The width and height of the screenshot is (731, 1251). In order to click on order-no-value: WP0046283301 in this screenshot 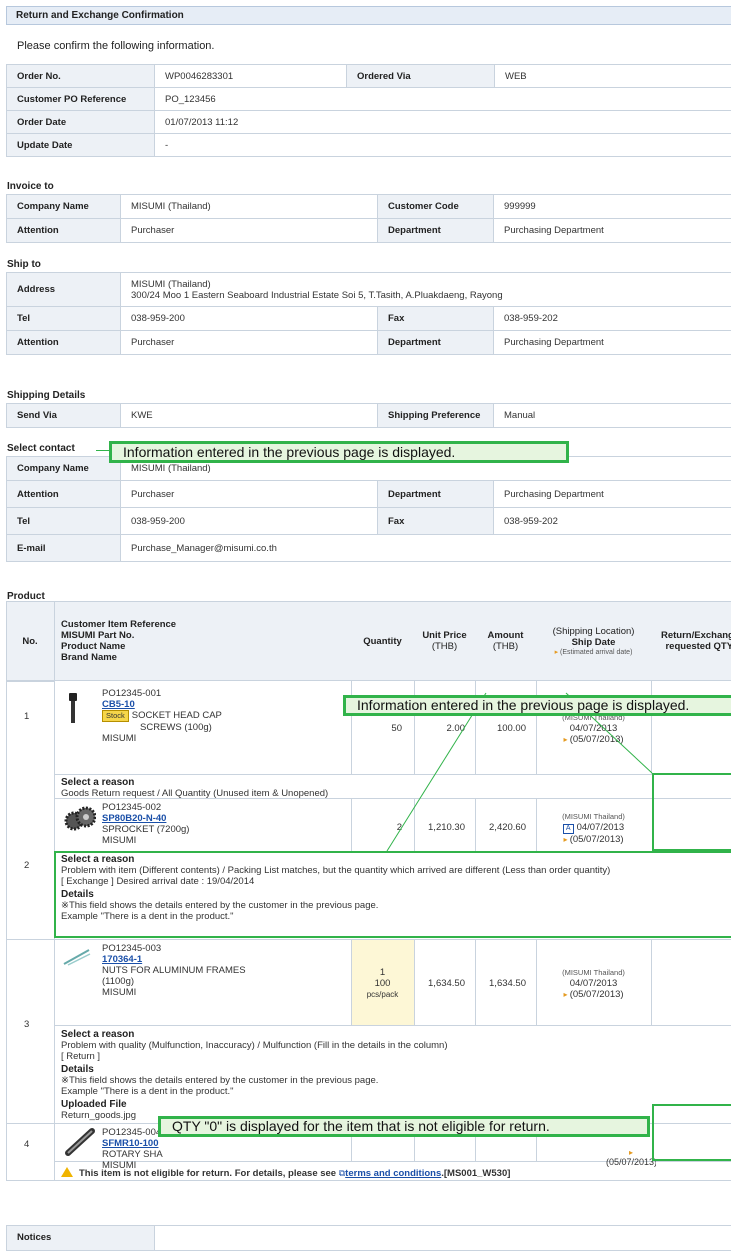, I will do `click(250, 76)`.